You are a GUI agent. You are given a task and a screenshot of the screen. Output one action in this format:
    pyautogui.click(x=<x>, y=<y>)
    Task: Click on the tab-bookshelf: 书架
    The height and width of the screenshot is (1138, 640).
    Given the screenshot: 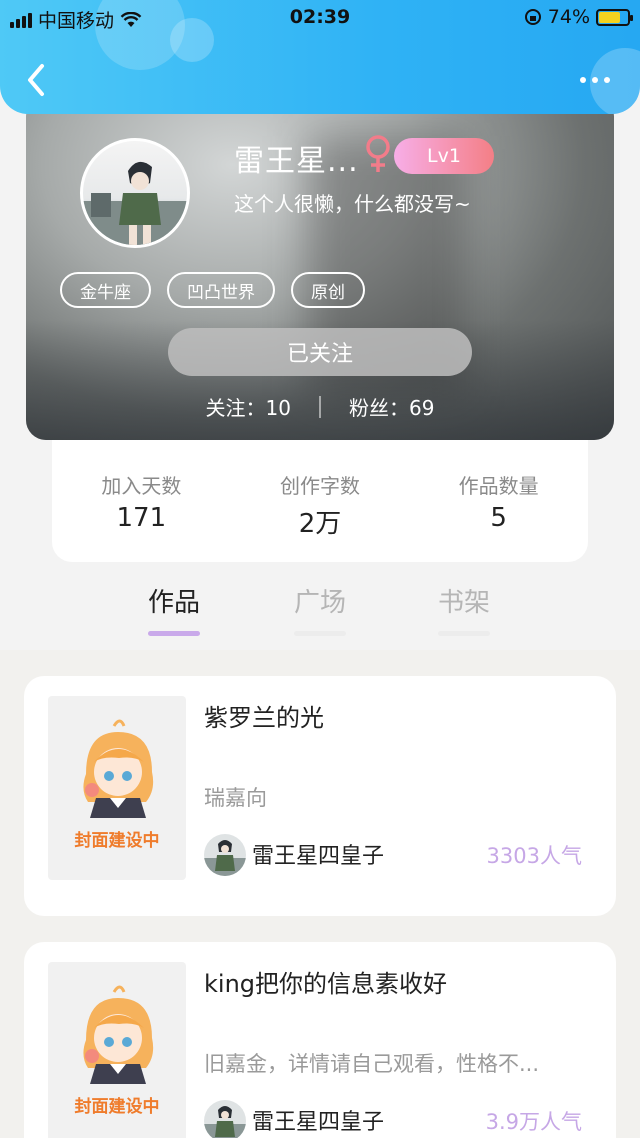 What is the action you would take?
    pyautogui.click(x=464, y=609)
    